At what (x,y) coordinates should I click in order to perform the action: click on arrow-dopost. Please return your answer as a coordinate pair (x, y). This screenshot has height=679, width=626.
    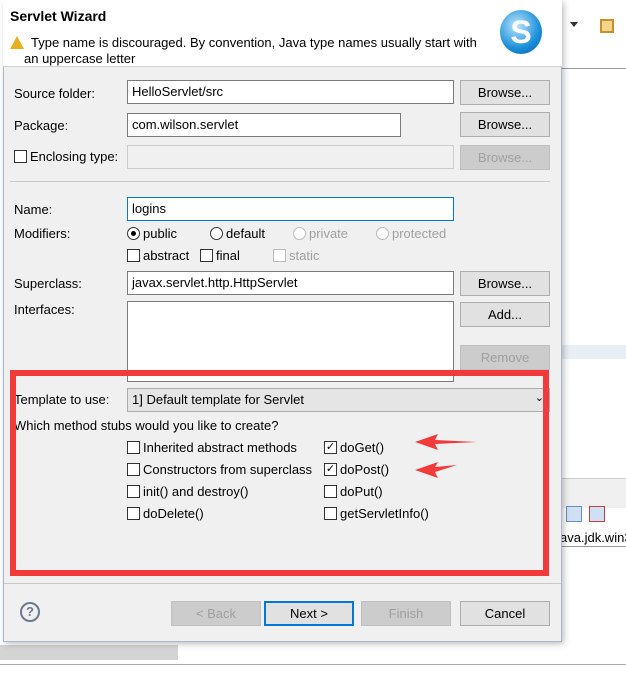
    Looking at the image, I should click on (436, 470).